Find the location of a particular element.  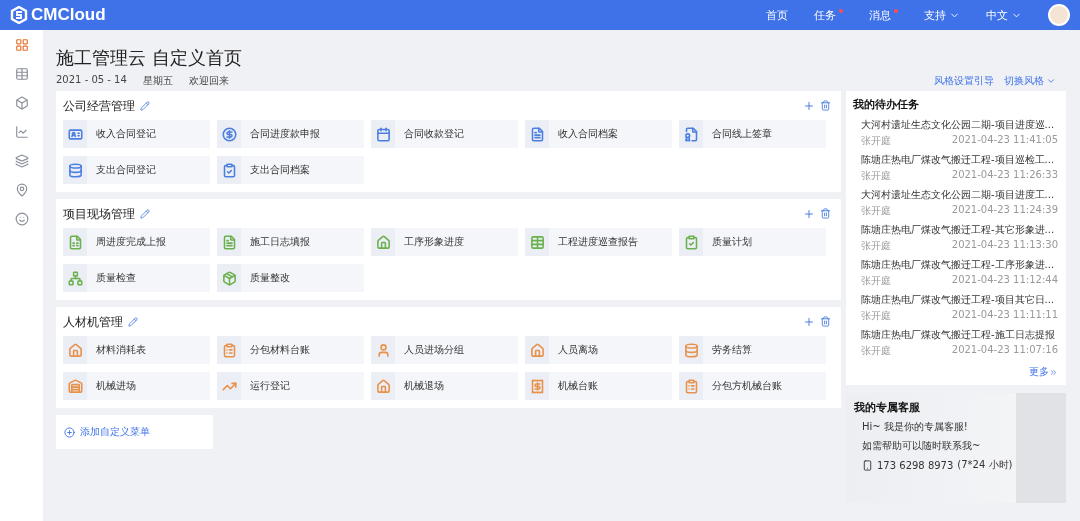

menu-tile: 劳务结算 is located at coordinates (752, 350).